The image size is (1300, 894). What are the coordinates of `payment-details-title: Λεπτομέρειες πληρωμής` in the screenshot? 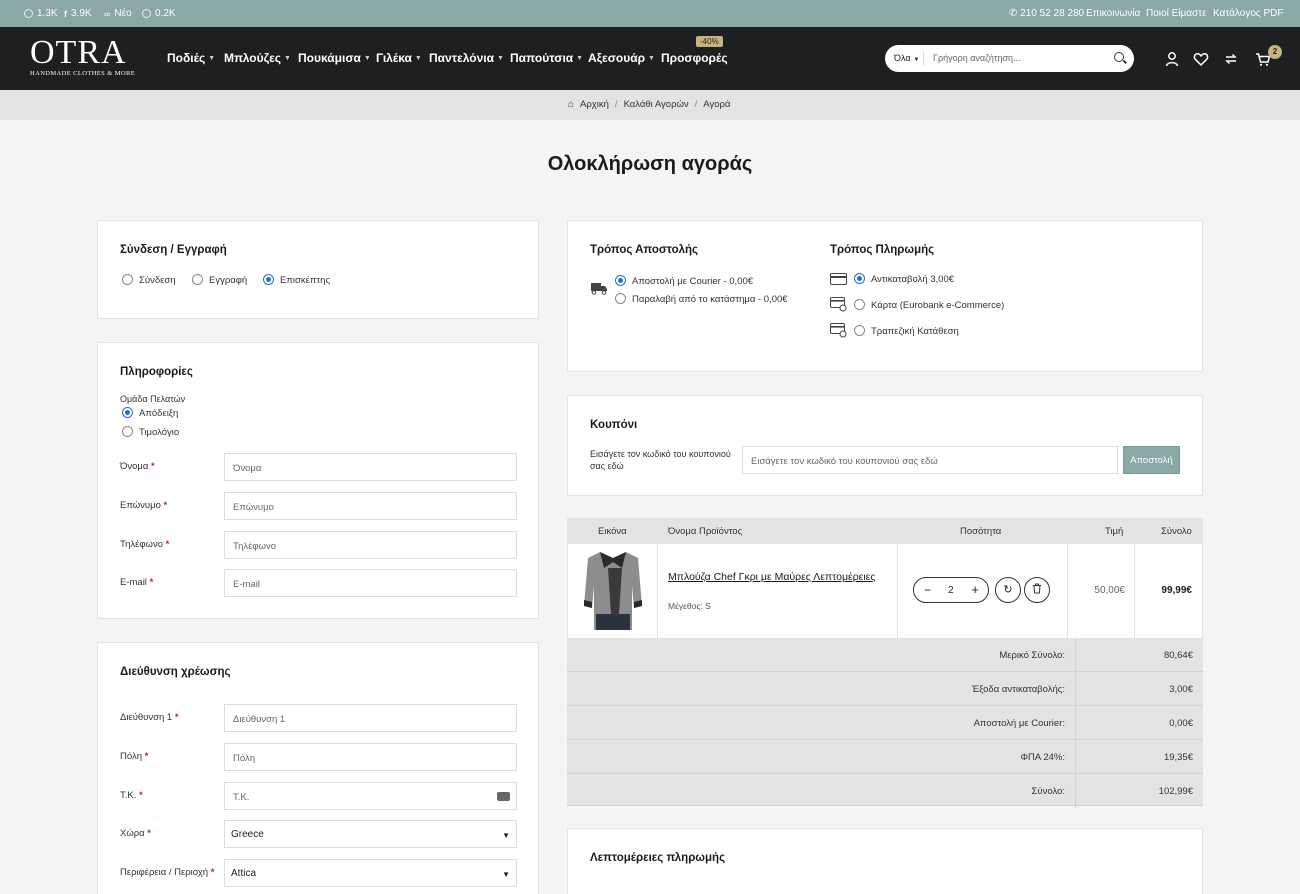 It's located at (658, 858).